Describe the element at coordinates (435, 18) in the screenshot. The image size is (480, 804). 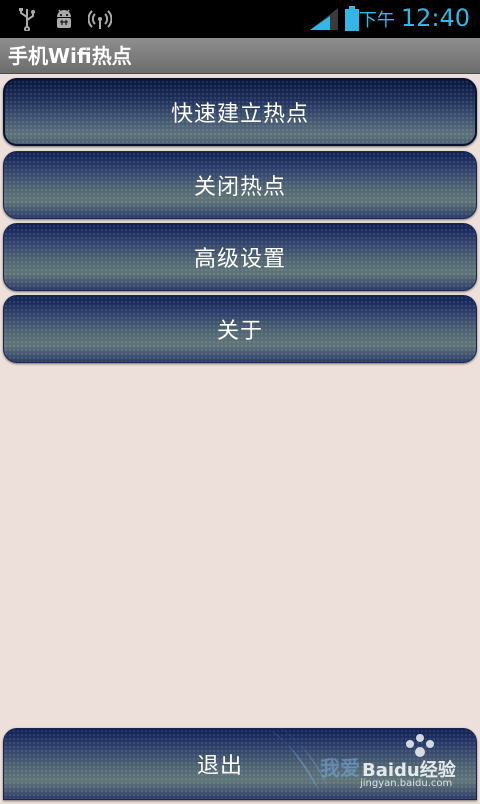
I see `time-text: 12:40` at that location.